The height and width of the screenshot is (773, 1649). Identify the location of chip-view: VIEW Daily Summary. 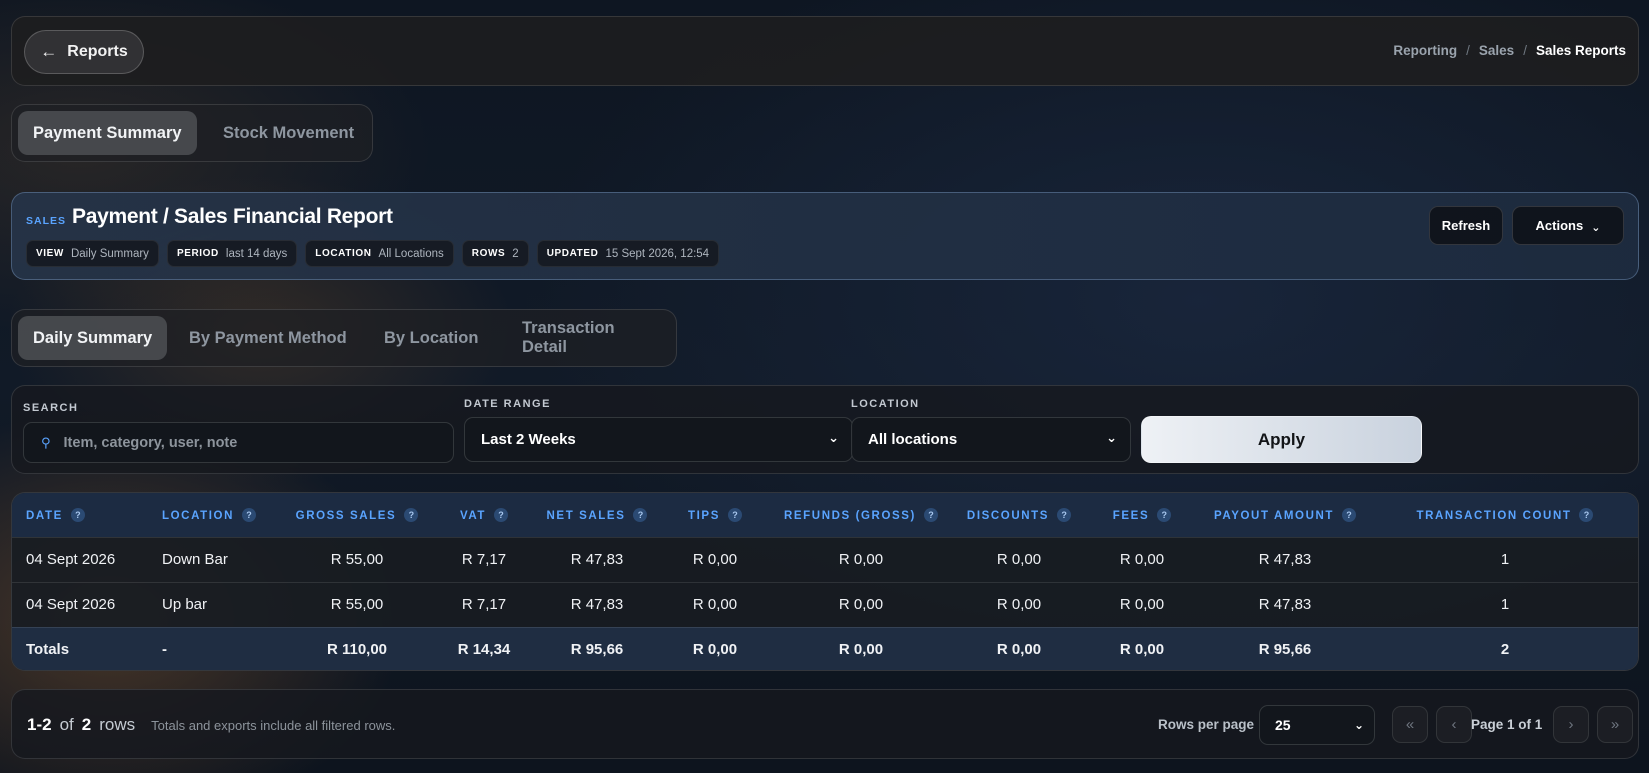
(92, 253).